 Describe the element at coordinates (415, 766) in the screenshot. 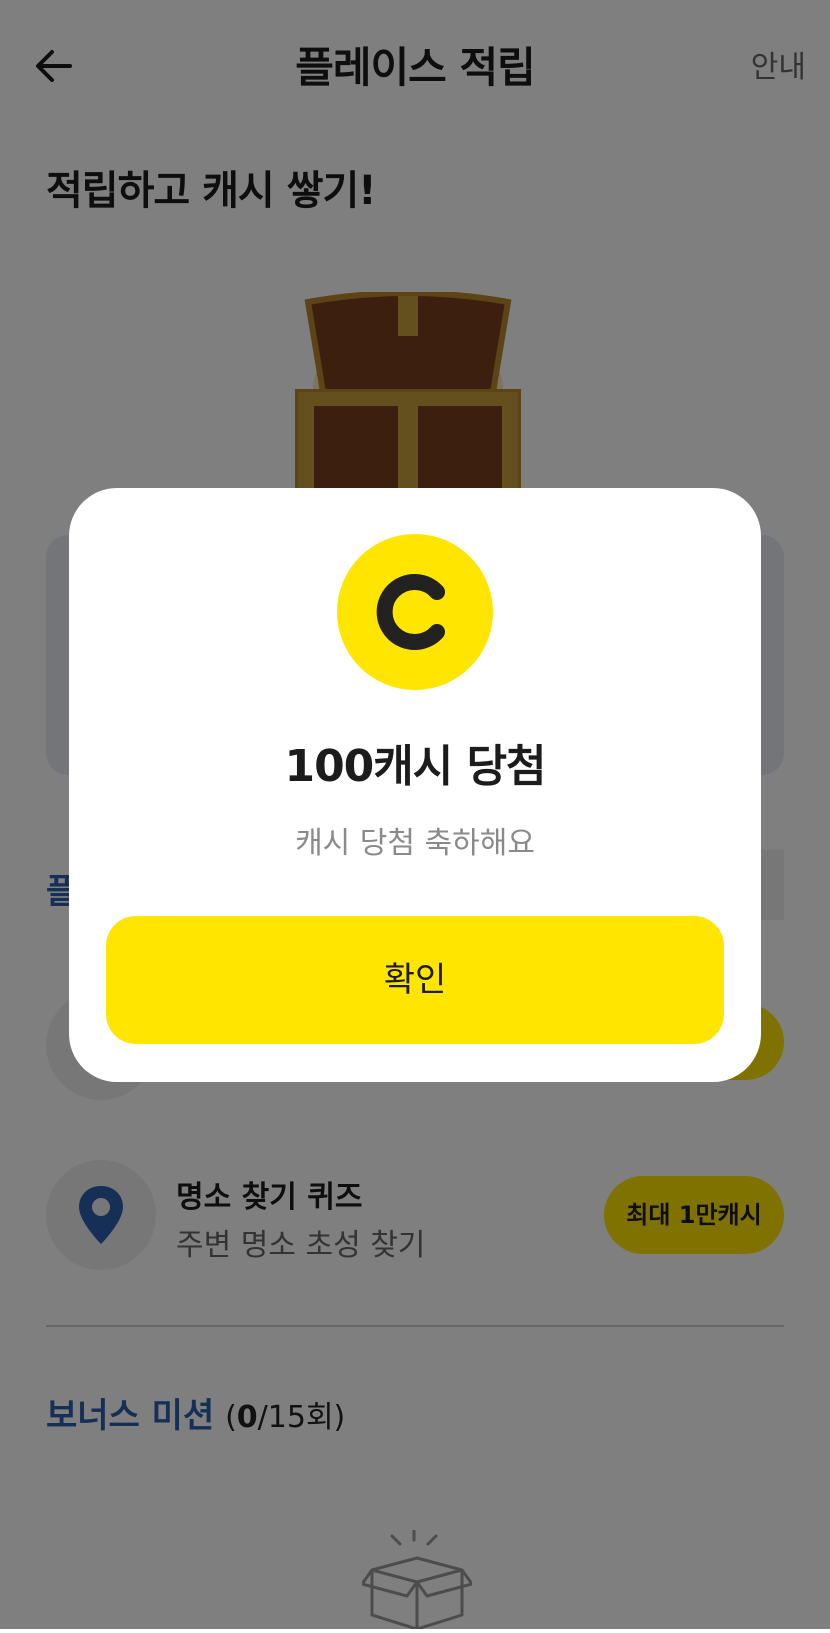

I see `modal-title: 100캐시 당첨` at that location.